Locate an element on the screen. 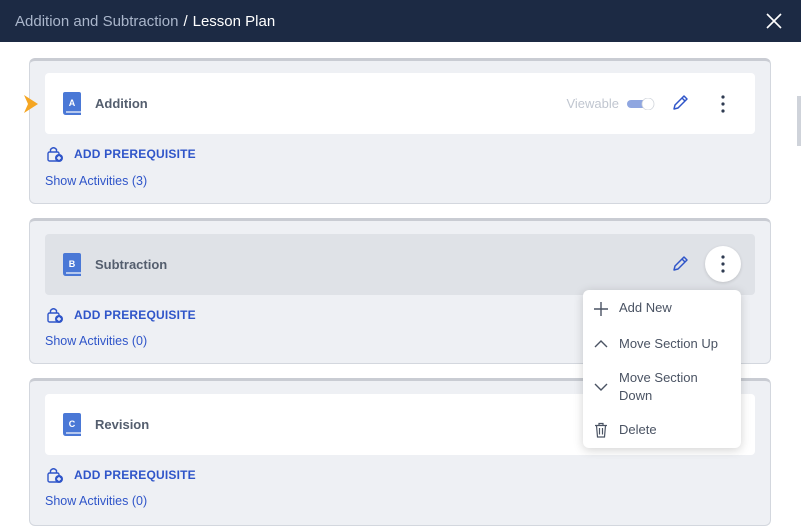  menu-item-move-down: Move Section Down is located at coordinates (662, 389).